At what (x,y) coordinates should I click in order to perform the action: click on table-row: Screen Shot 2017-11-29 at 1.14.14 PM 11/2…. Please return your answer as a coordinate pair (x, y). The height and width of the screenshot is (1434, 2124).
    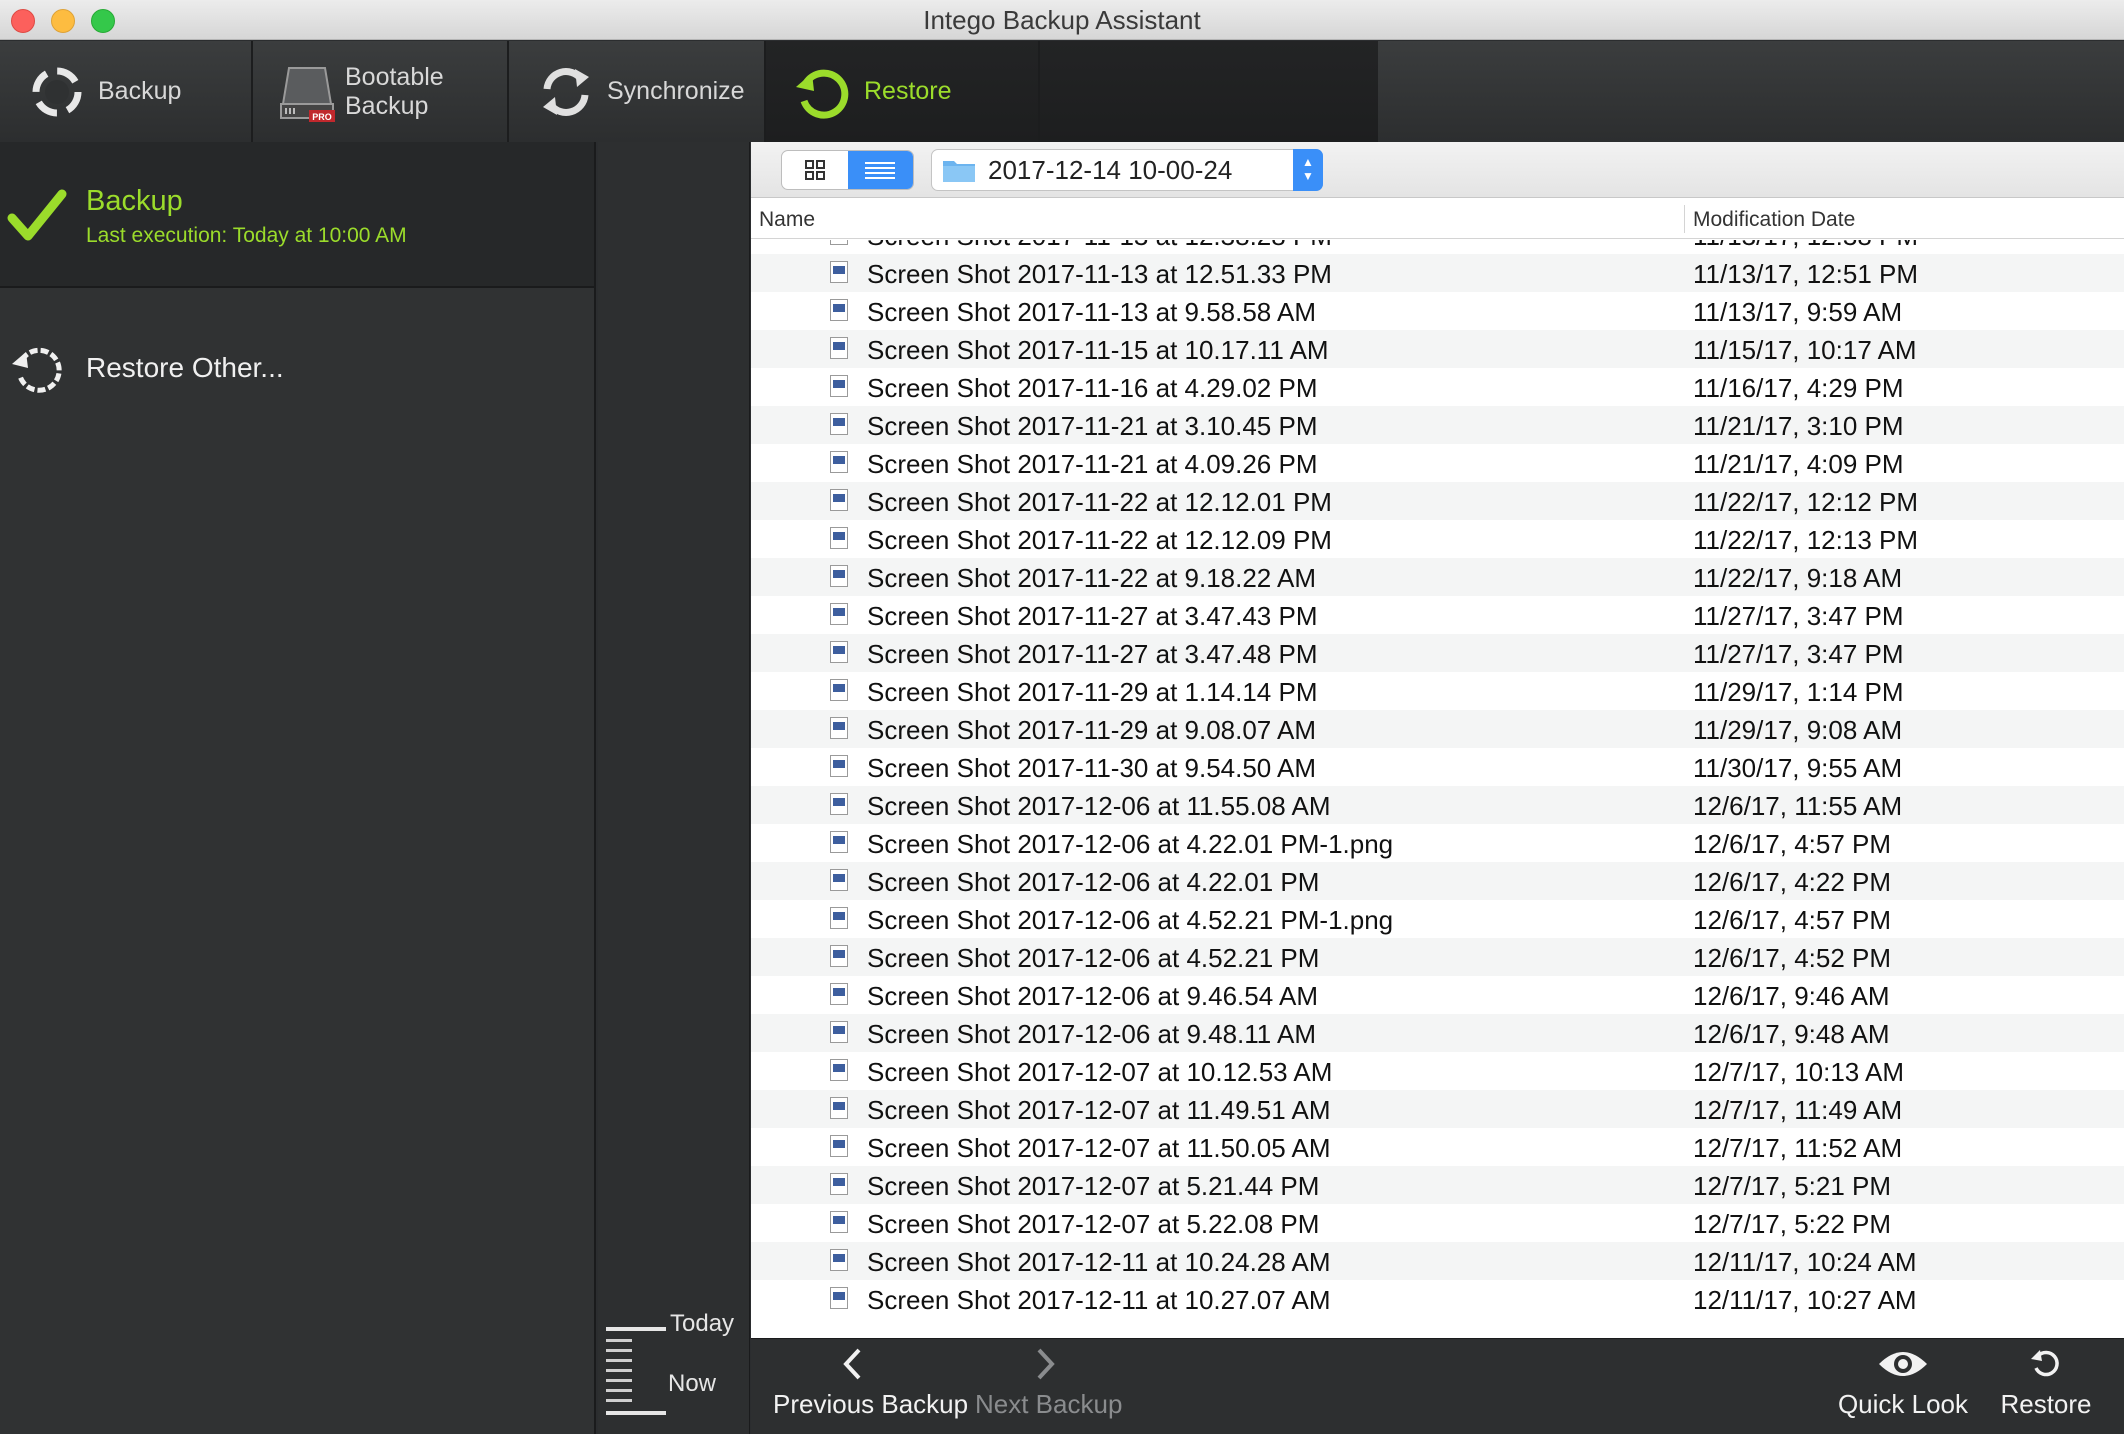
    Looking at the image, I should click on (1437, 691).